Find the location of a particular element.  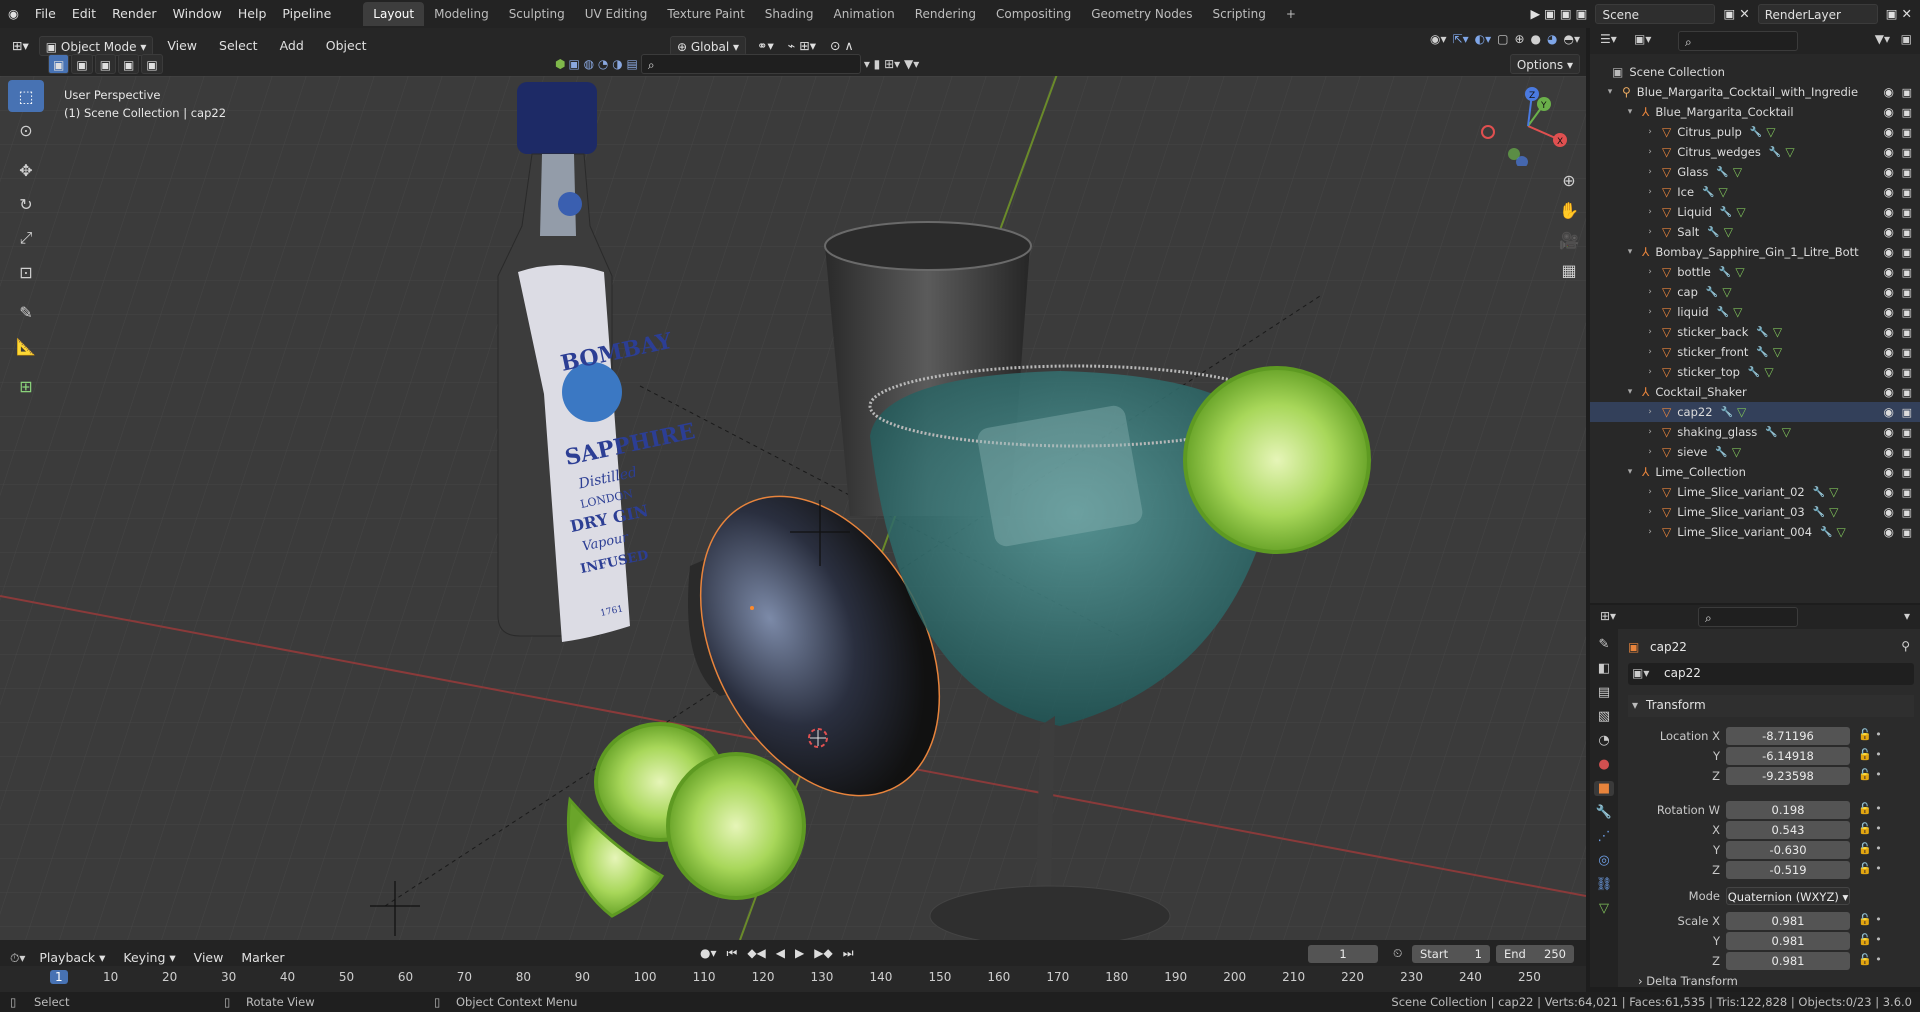

zoom-icon: ⊕ is located at coordinates (1569, 180).